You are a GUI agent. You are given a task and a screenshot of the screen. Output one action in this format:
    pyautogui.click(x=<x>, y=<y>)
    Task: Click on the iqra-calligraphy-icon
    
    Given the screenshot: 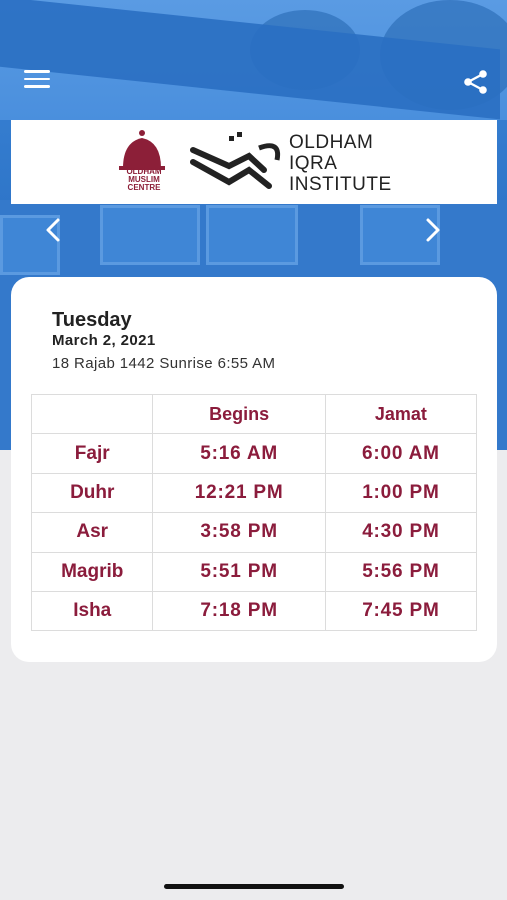 What is the action you would take?
    pyautogui.click(x=235, y=160)
    